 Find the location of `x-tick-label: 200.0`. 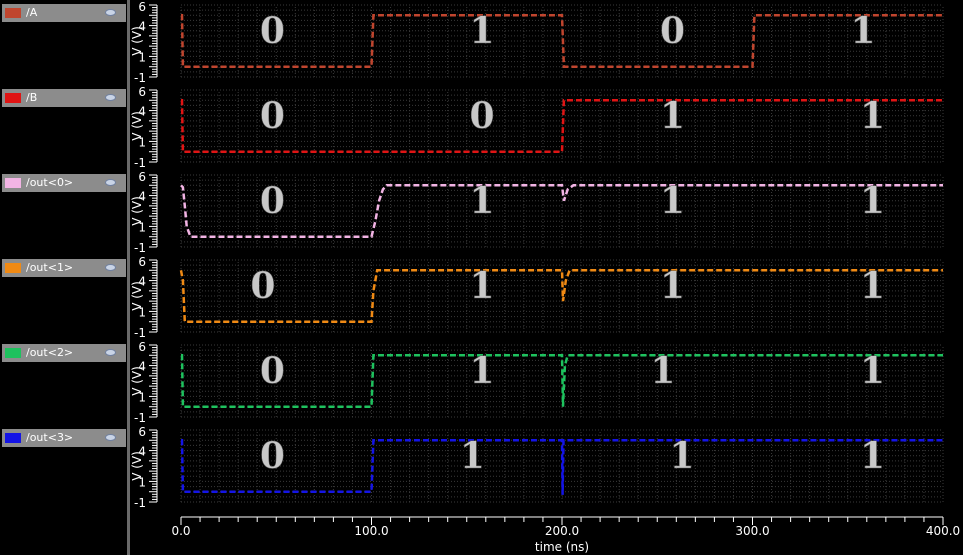

x-tick-label: 200.0 is located at coordinates (562, 531).